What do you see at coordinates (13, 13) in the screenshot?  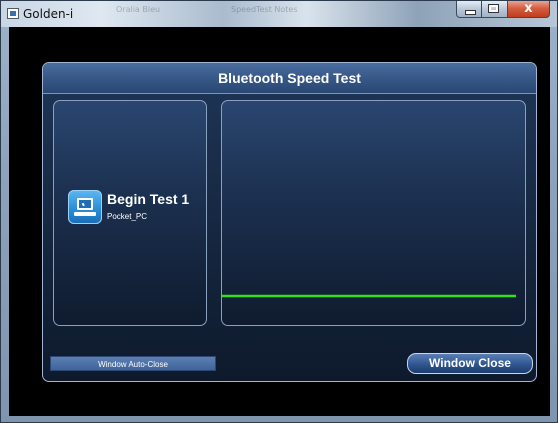 I see `app-icon` at bounding box center [13, 13].